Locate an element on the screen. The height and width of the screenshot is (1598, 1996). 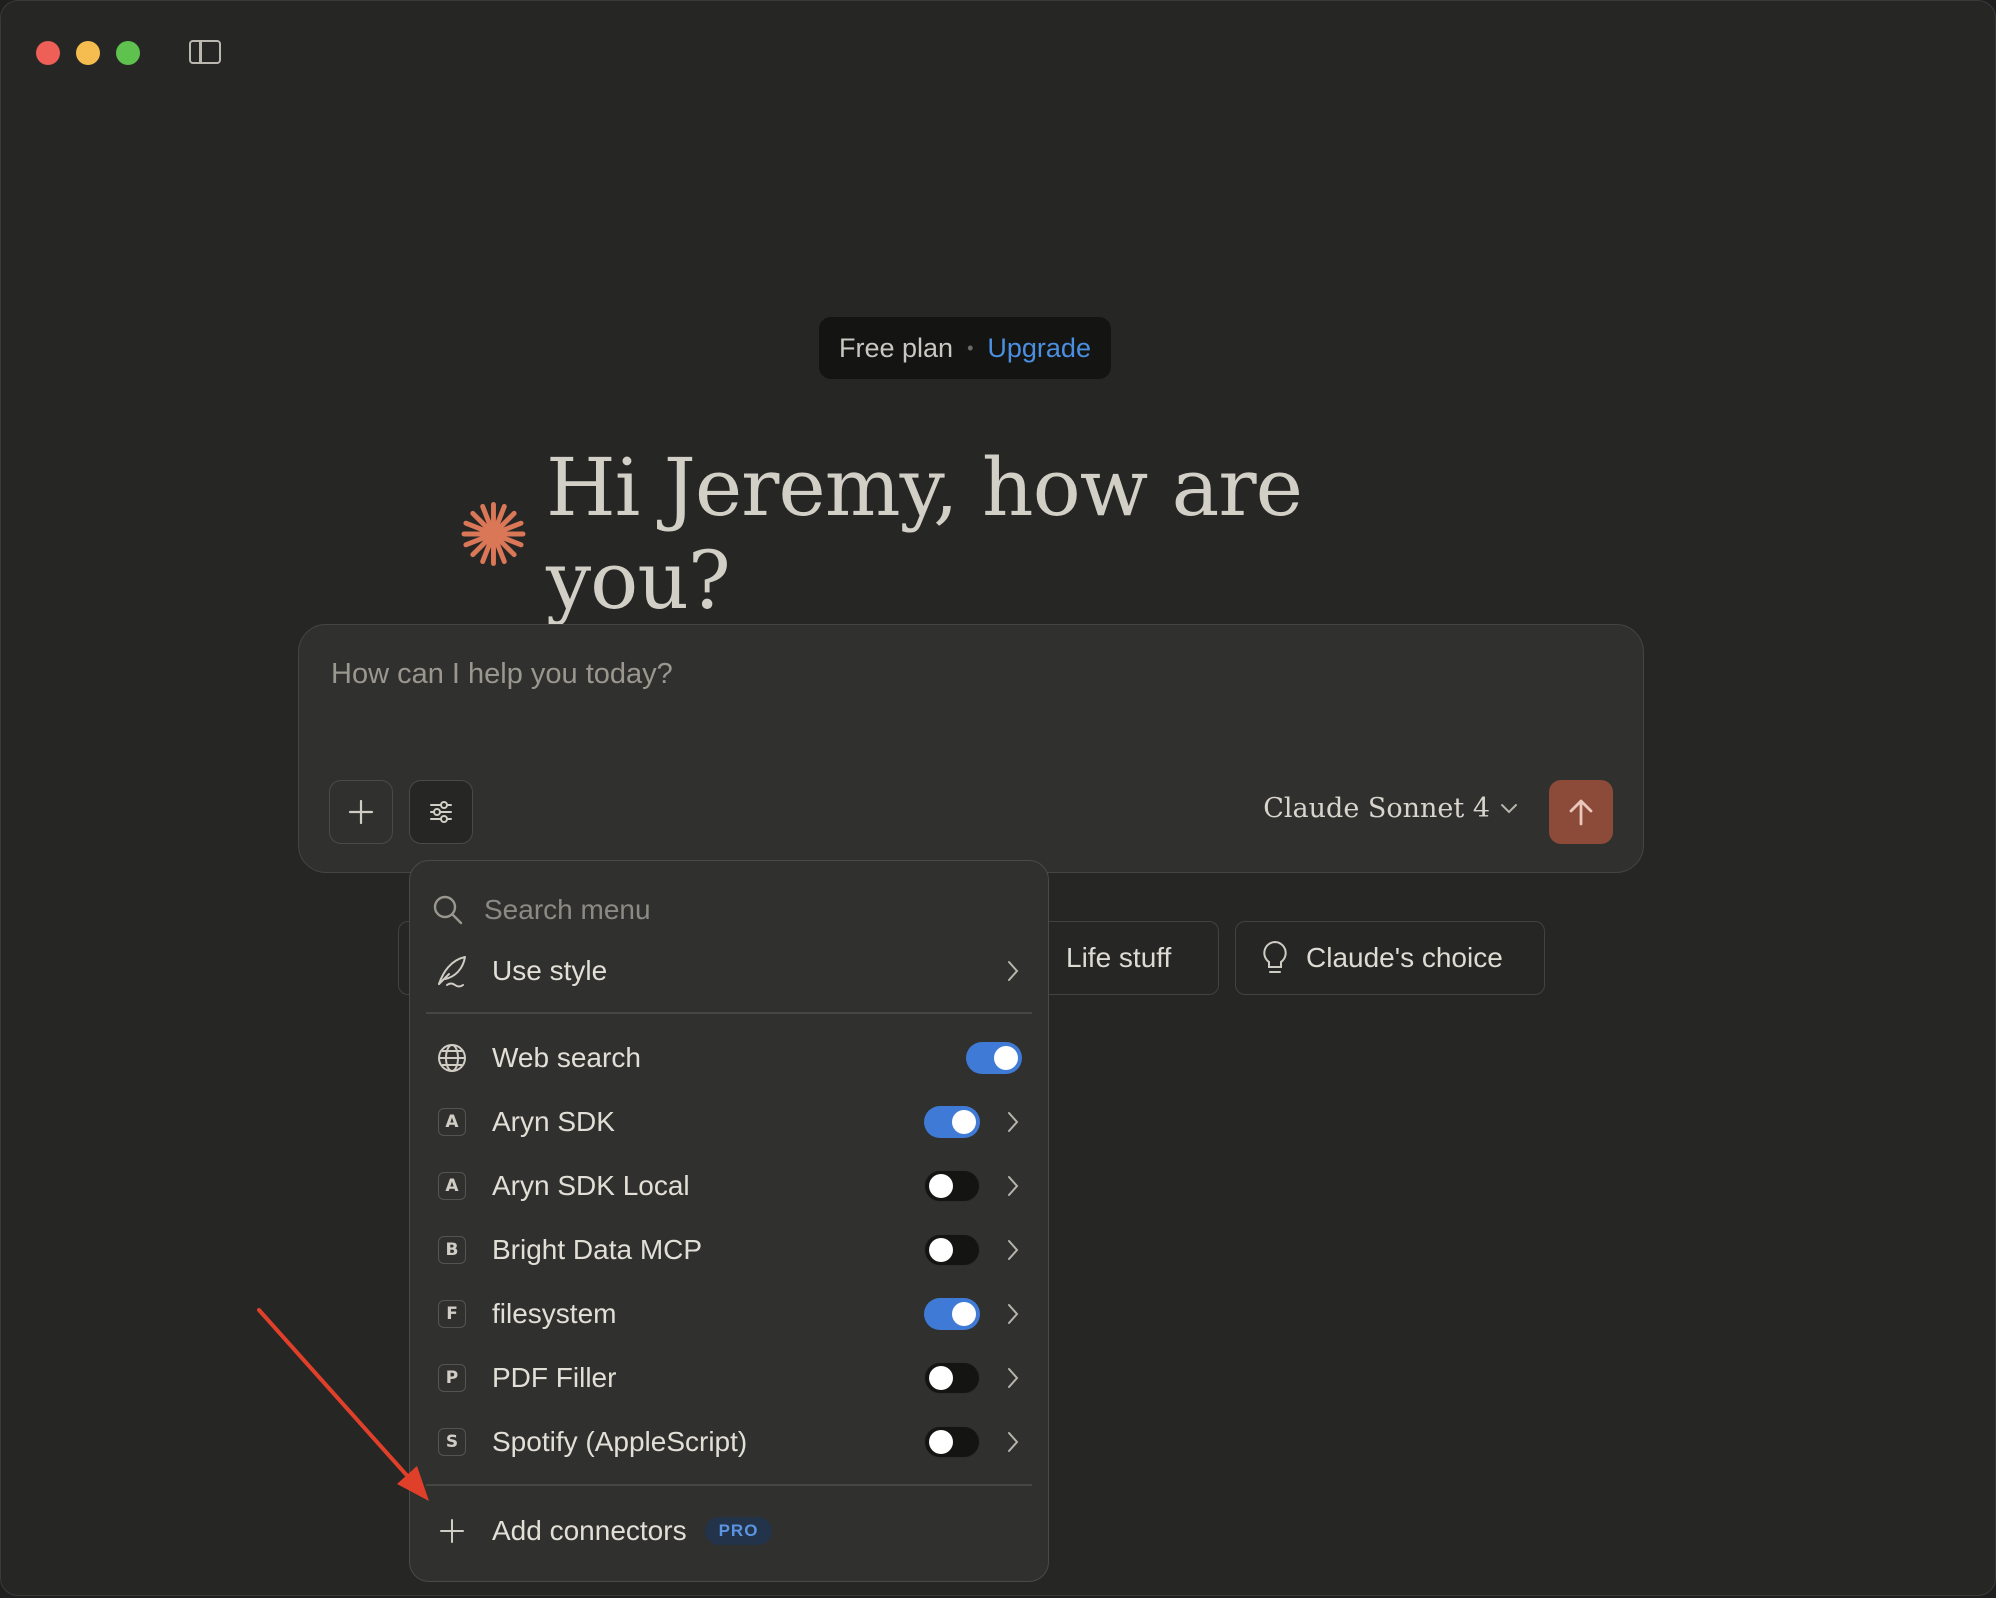
menu-item-use-style: Use style is located at coordinates (729, 971).